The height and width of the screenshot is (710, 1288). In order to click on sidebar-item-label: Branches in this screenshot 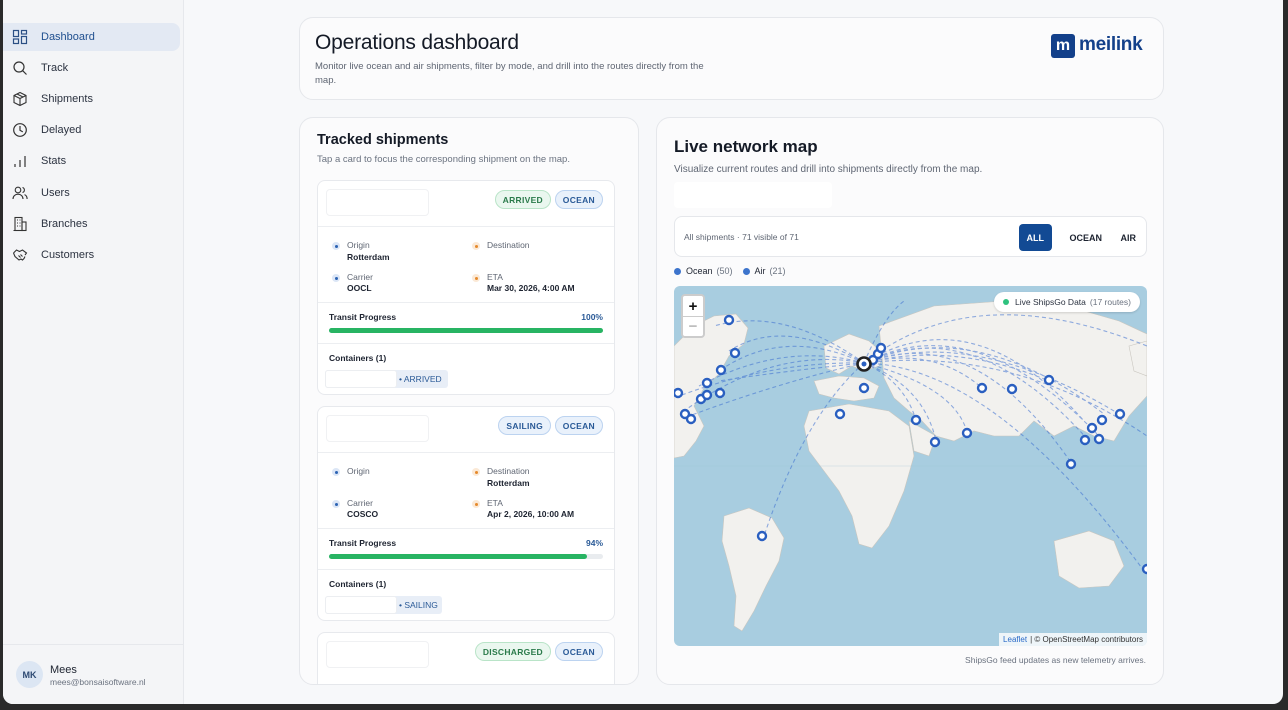, I will do `click(64, 224)`.